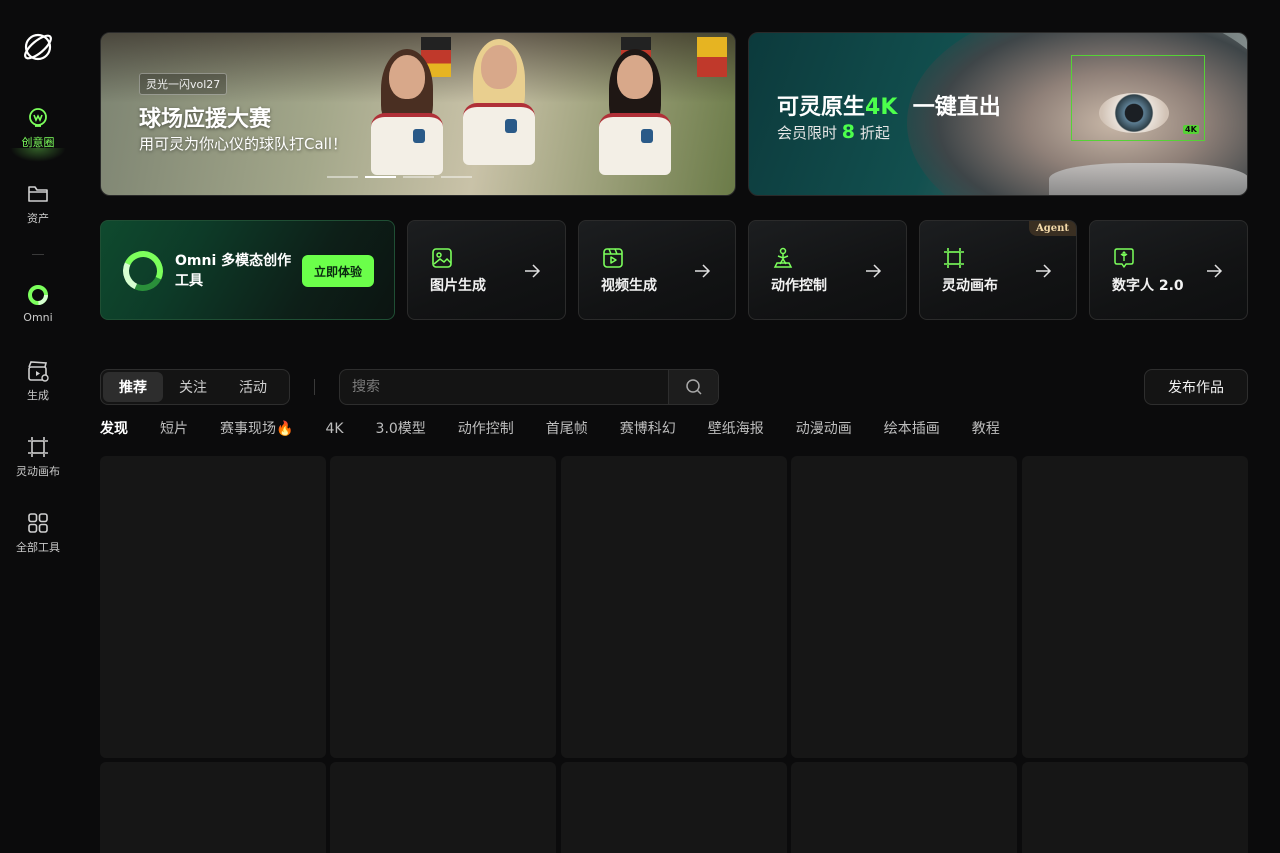 The image size is (1280, 853). What do you see at coordinates (38, 547) in the screenshot?
I see `sidebar-item-label: 全部工具` at bounding box center [38, 547].